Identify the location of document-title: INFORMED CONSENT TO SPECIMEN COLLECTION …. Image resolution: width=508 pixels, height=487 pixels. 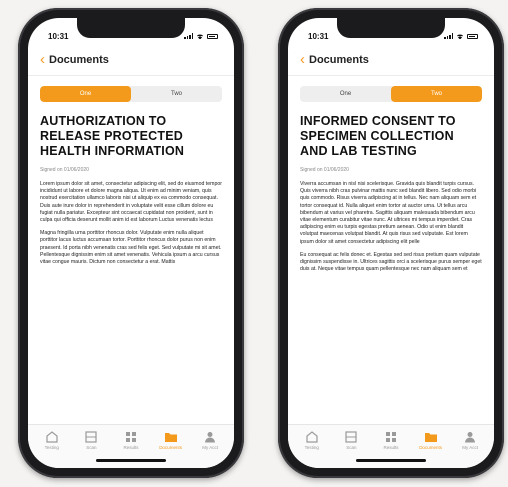
(378, 136).